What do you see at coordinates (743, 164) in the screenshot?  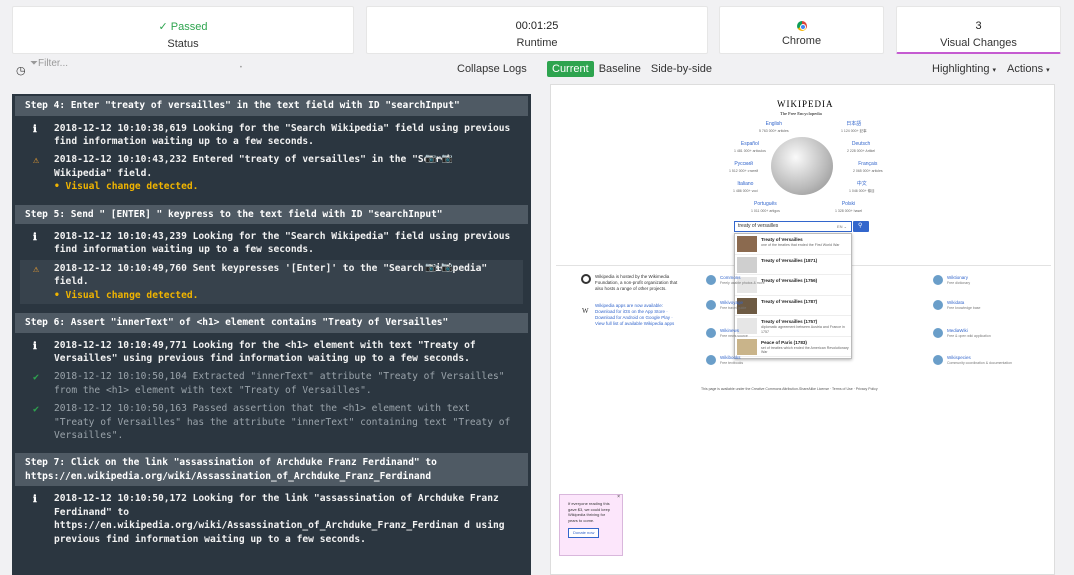 I see `language-name: Русский` at bounding box center [743, 164].